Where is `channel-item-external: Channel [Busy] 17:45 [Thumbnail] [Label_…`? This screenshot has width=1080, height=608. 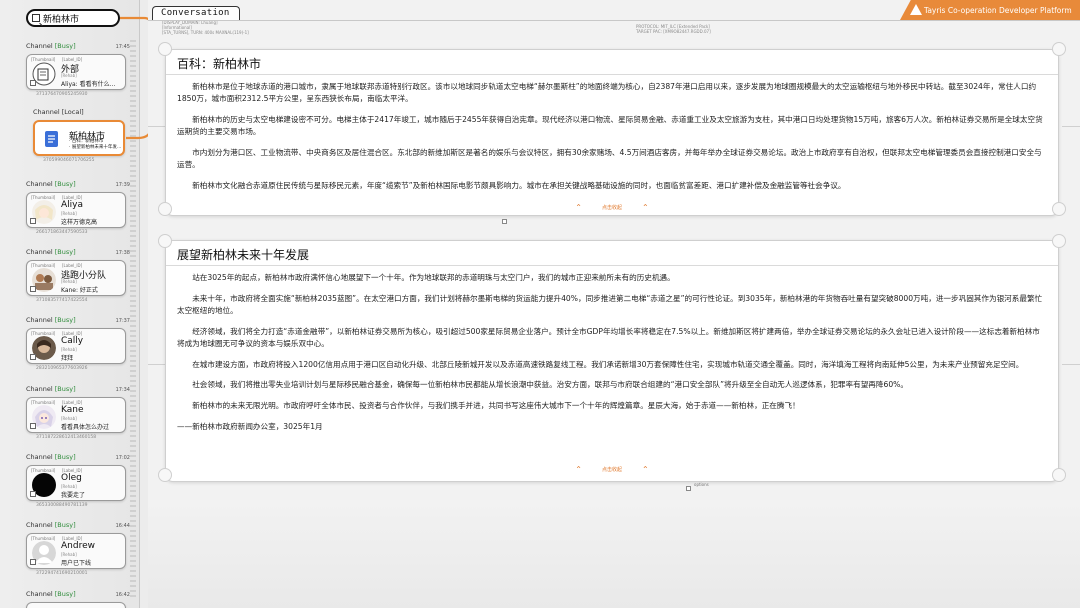 channel-item-external: Channel [Busy] 17:45 [Thumbnail] [Label_… is located at coordinates (78, 69).